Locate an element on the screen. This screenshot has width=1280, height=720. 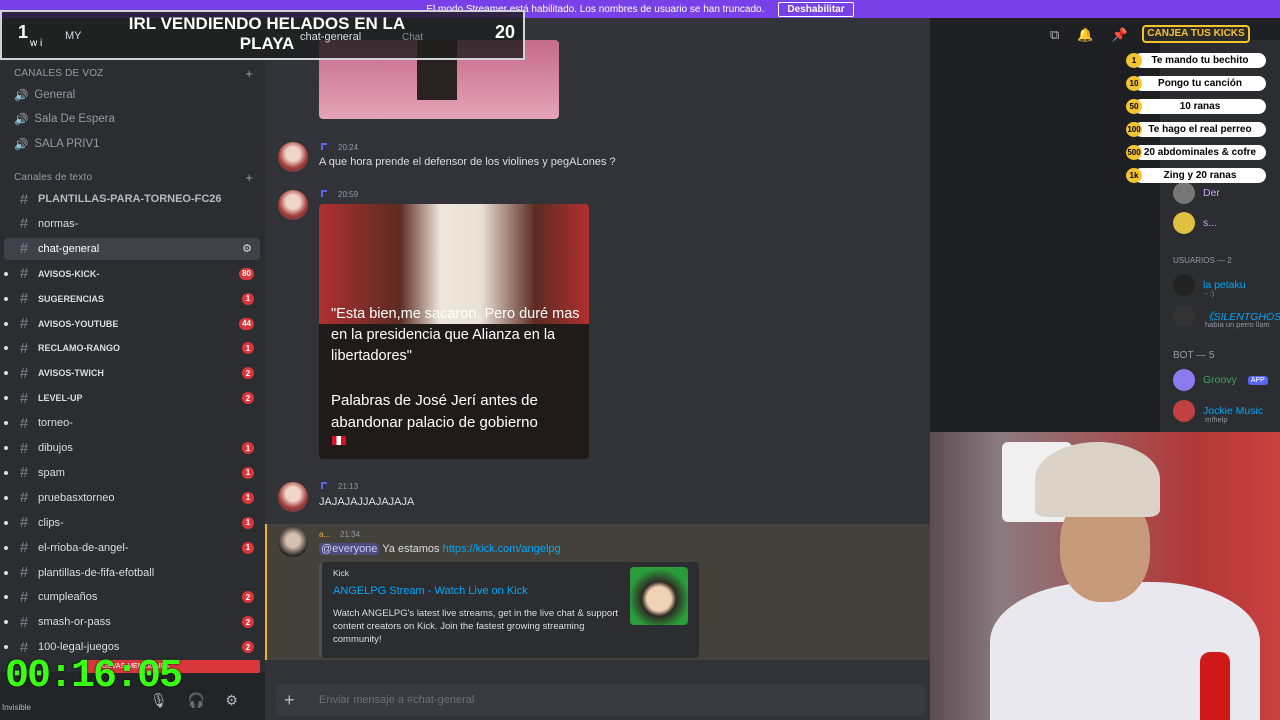
channel-settings-icon: ⚙ is located at coordinates (247, 248).